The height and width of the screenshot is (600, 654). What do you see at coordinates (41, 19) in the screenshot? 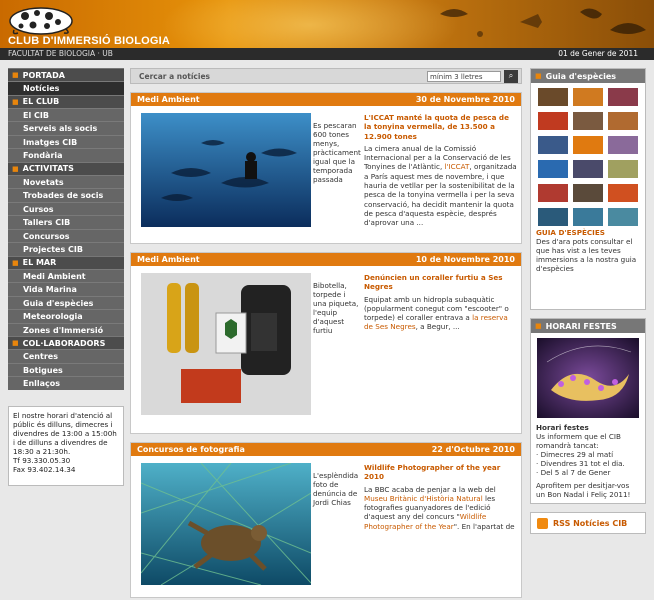
I see `club-logo` at bounding box center [41, 19].